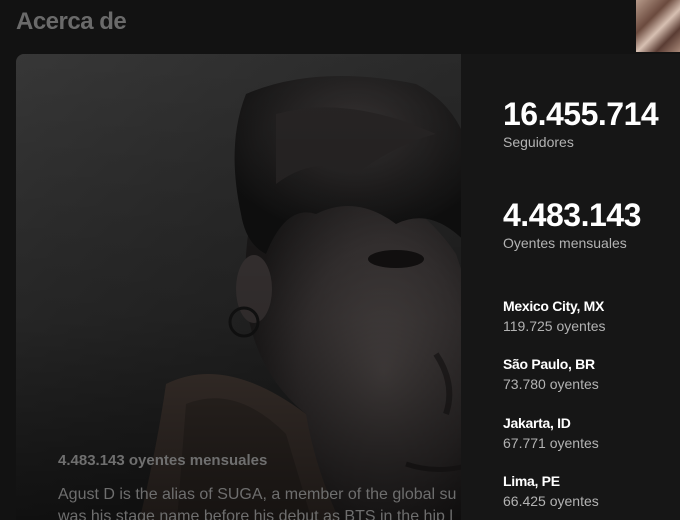 The width and height of the screenshot is (680, 520). I want to click on followers-label: Seguidores, so click(538, 142).